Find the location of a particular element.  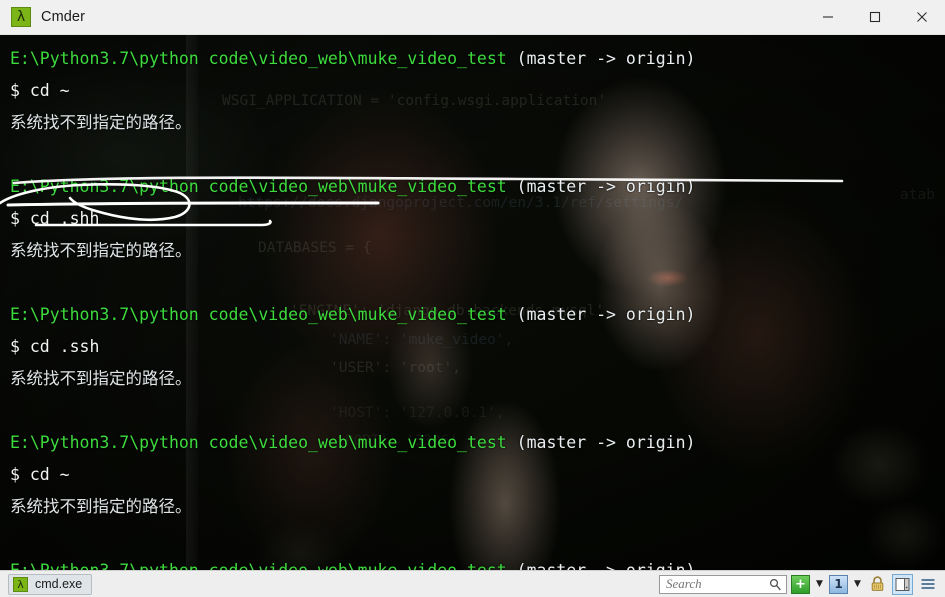

window-count-icon: 1 is located at coordinates (838, 584).